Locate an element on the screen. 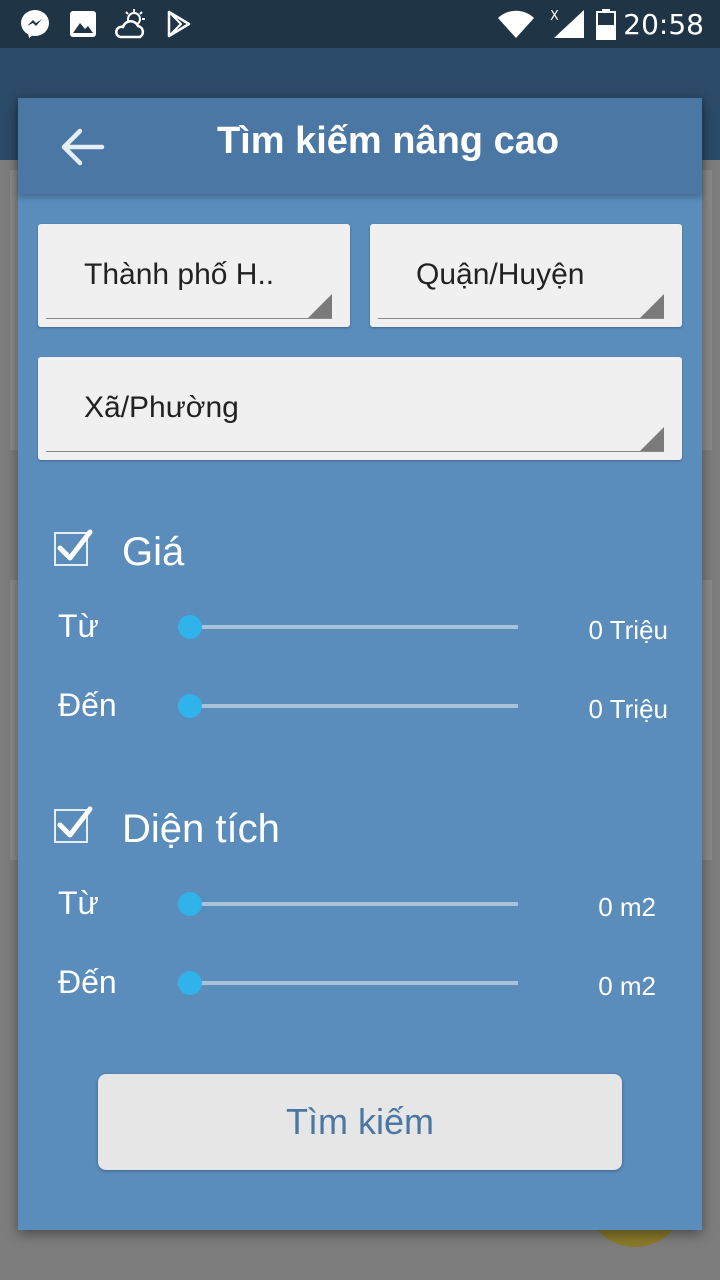  area-from-label: Từ is located at coordinates (78, 903).